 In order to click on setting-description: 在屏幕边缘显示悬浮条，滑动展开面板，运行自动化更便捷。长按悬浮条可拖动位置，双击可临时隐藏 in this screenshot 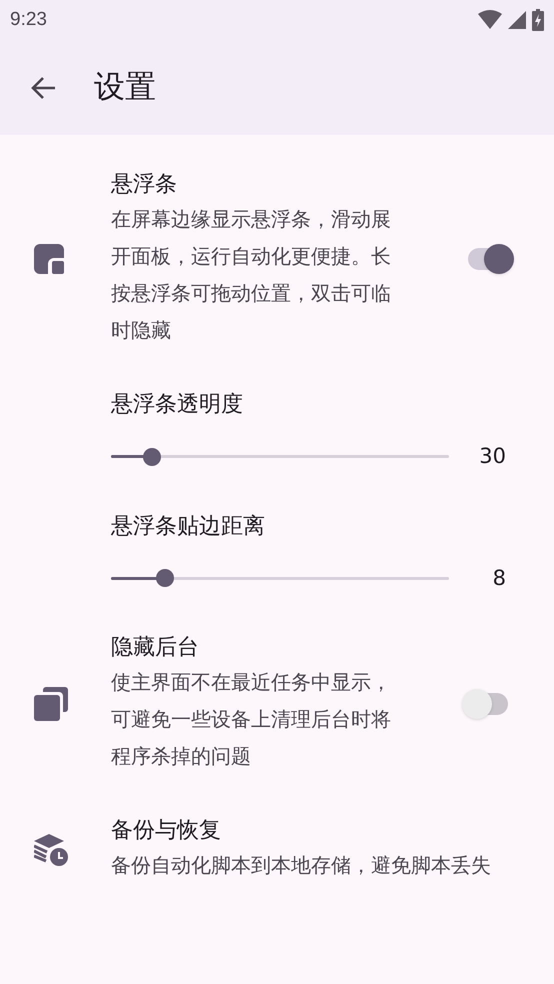, I will do `click(251, 275)`.